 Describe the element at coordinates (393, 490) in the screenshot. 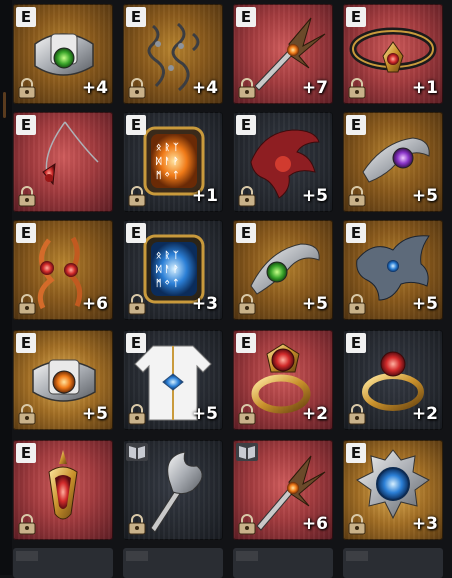

I see `item-slot-sapphire-amulet: E +3` at that location.